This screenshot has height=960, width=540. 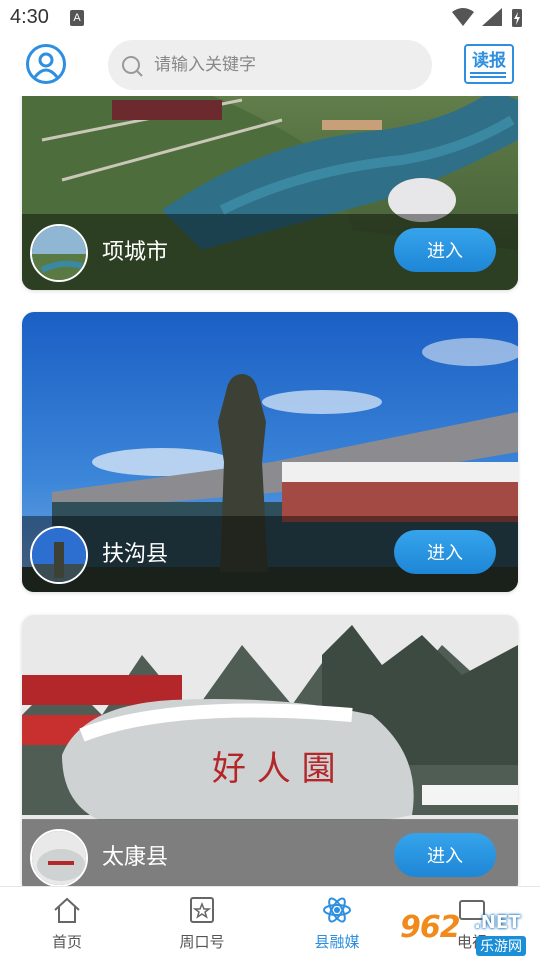 I want to click on watermark-site: 乐游网, so click(x=501, y=946).